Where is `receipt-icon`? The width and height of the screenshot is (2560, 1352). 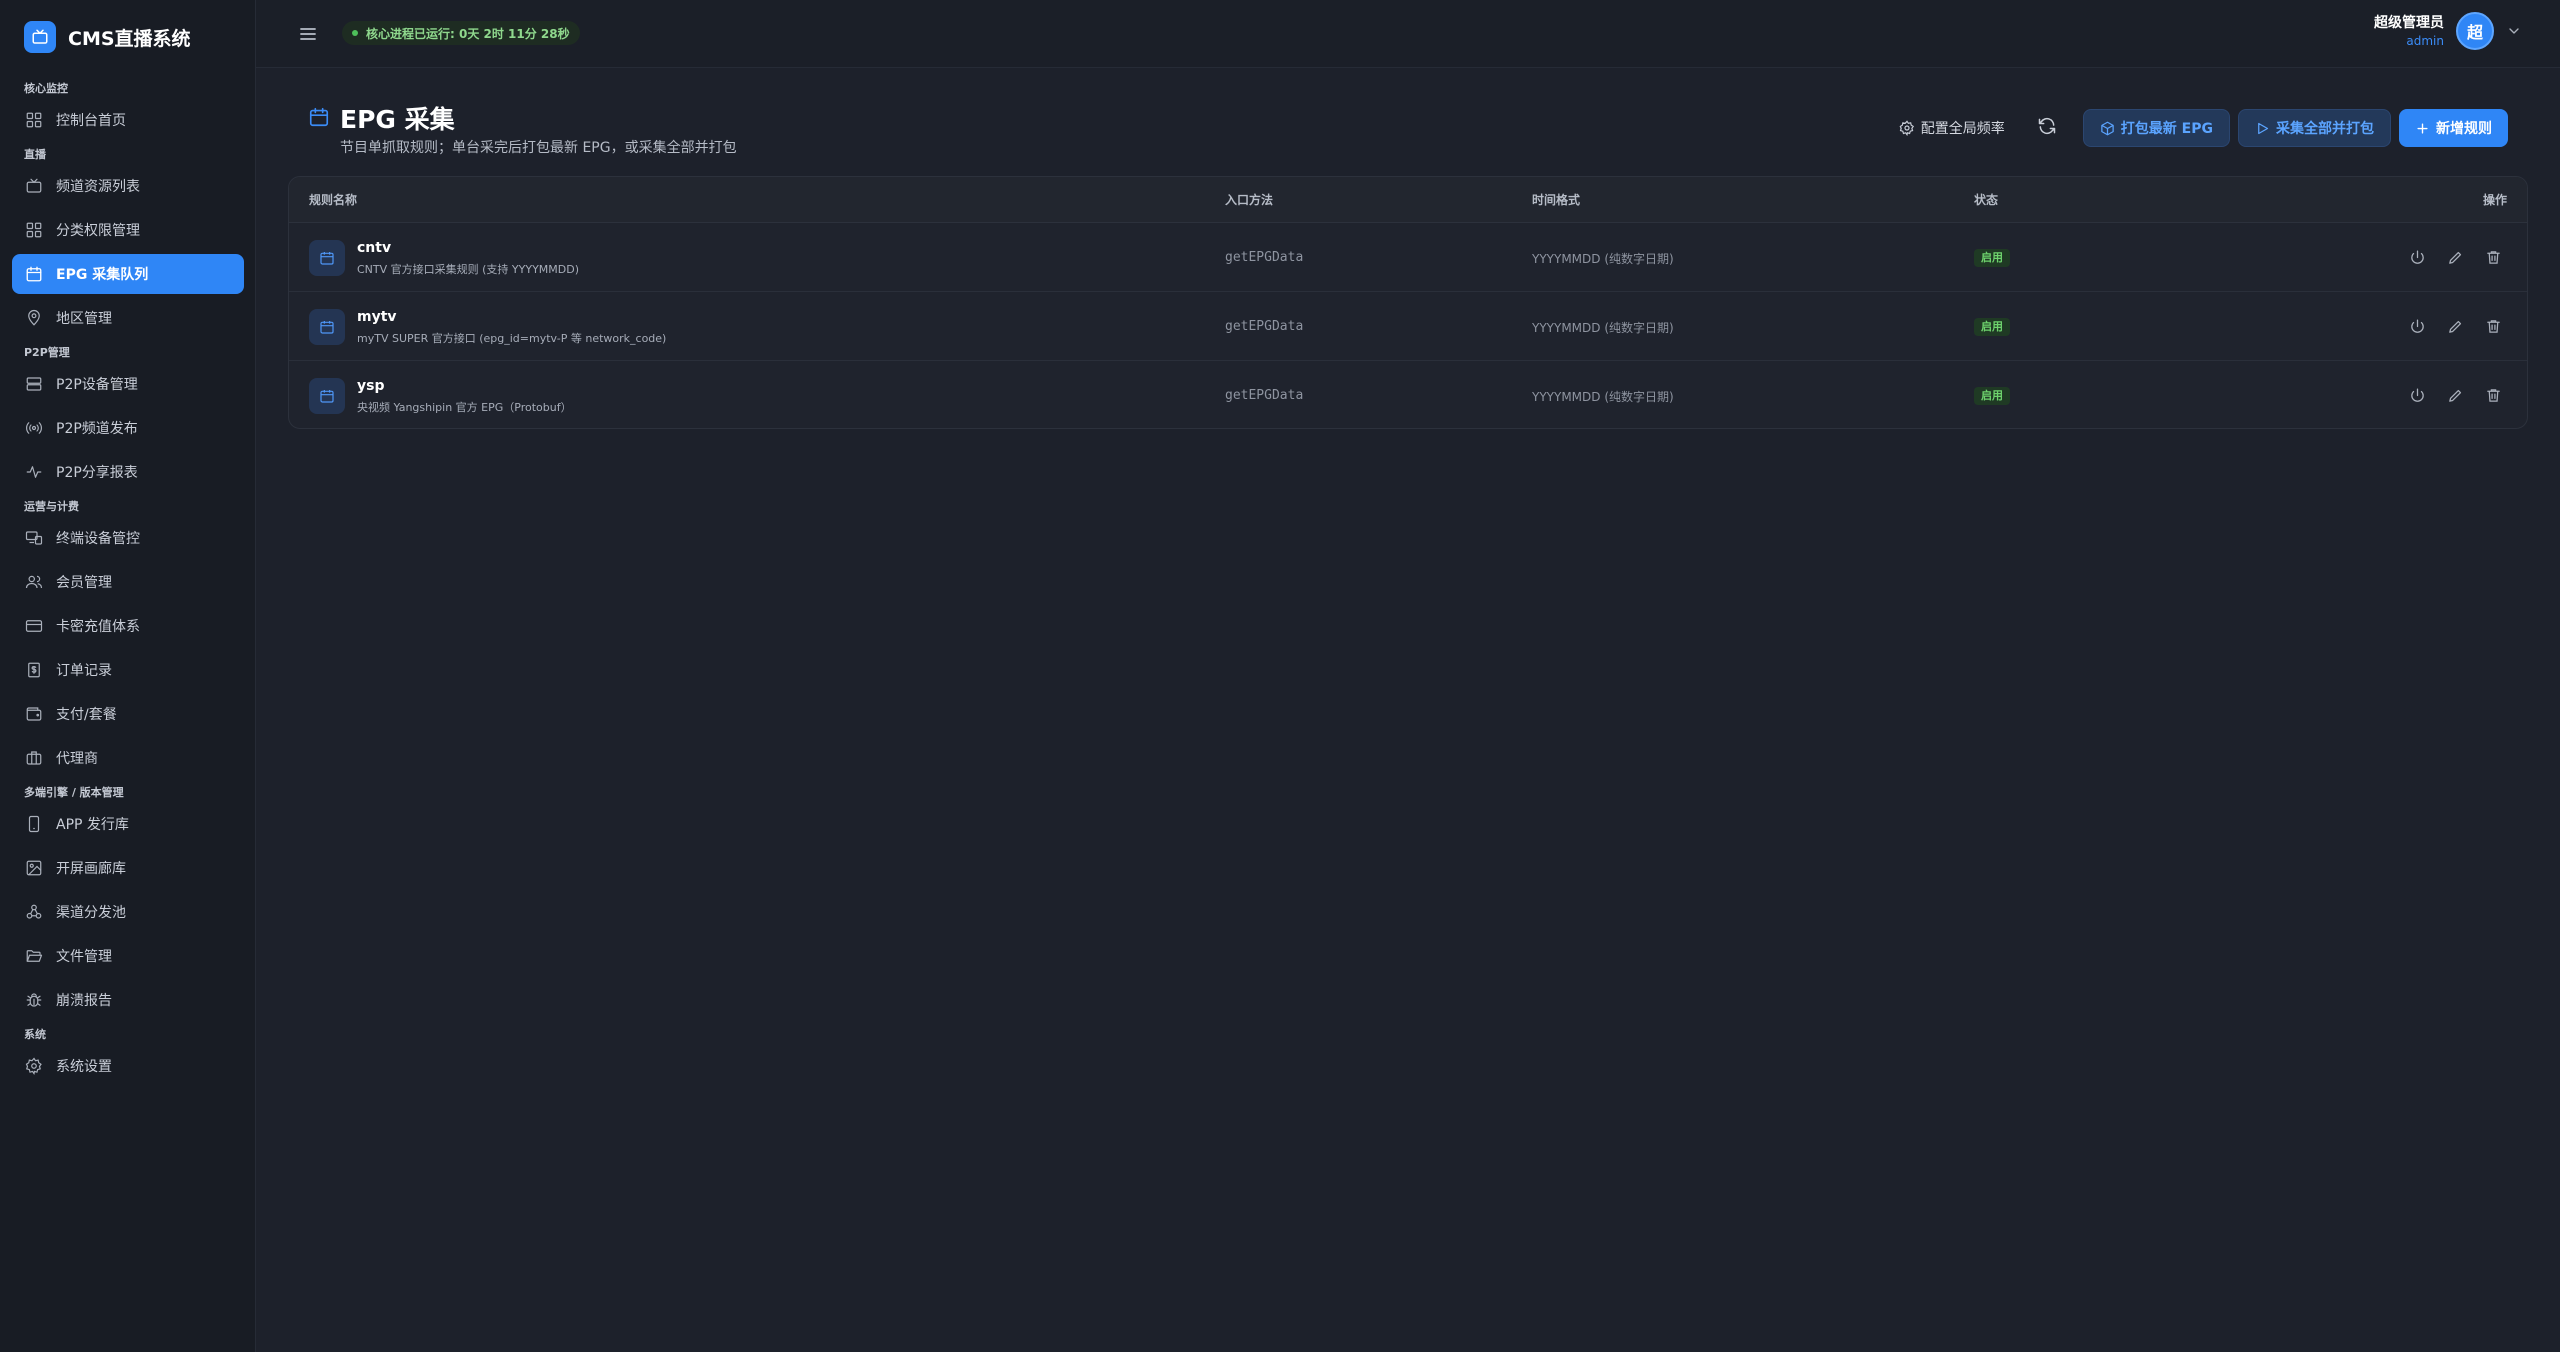
receipt-icon is located at coordinates (34, 670).